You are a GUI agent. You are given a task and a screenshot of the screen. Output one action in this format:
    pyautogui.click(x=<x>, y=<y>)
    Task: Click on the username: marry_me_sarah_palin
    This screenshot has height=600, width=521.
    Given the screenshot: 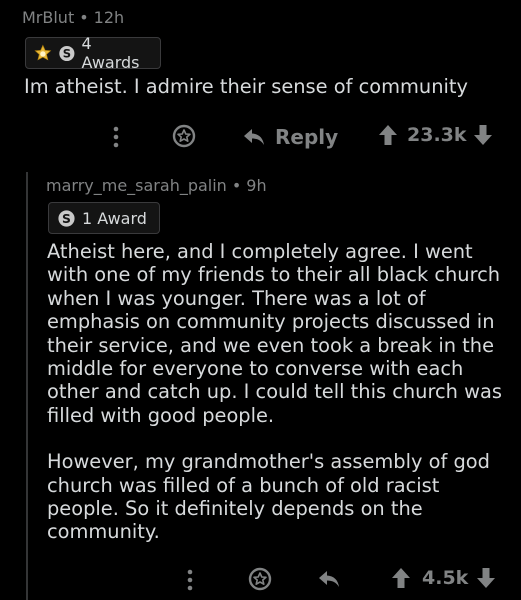 What is the action you would take?
    pyautogui.click(x=136, y=185)
    